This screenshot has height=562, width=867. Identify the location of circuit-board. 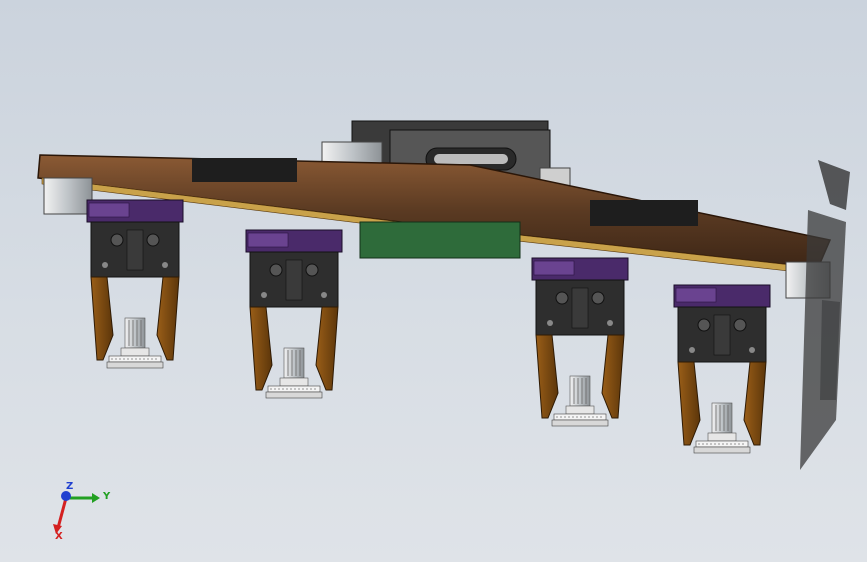
(440, 240).